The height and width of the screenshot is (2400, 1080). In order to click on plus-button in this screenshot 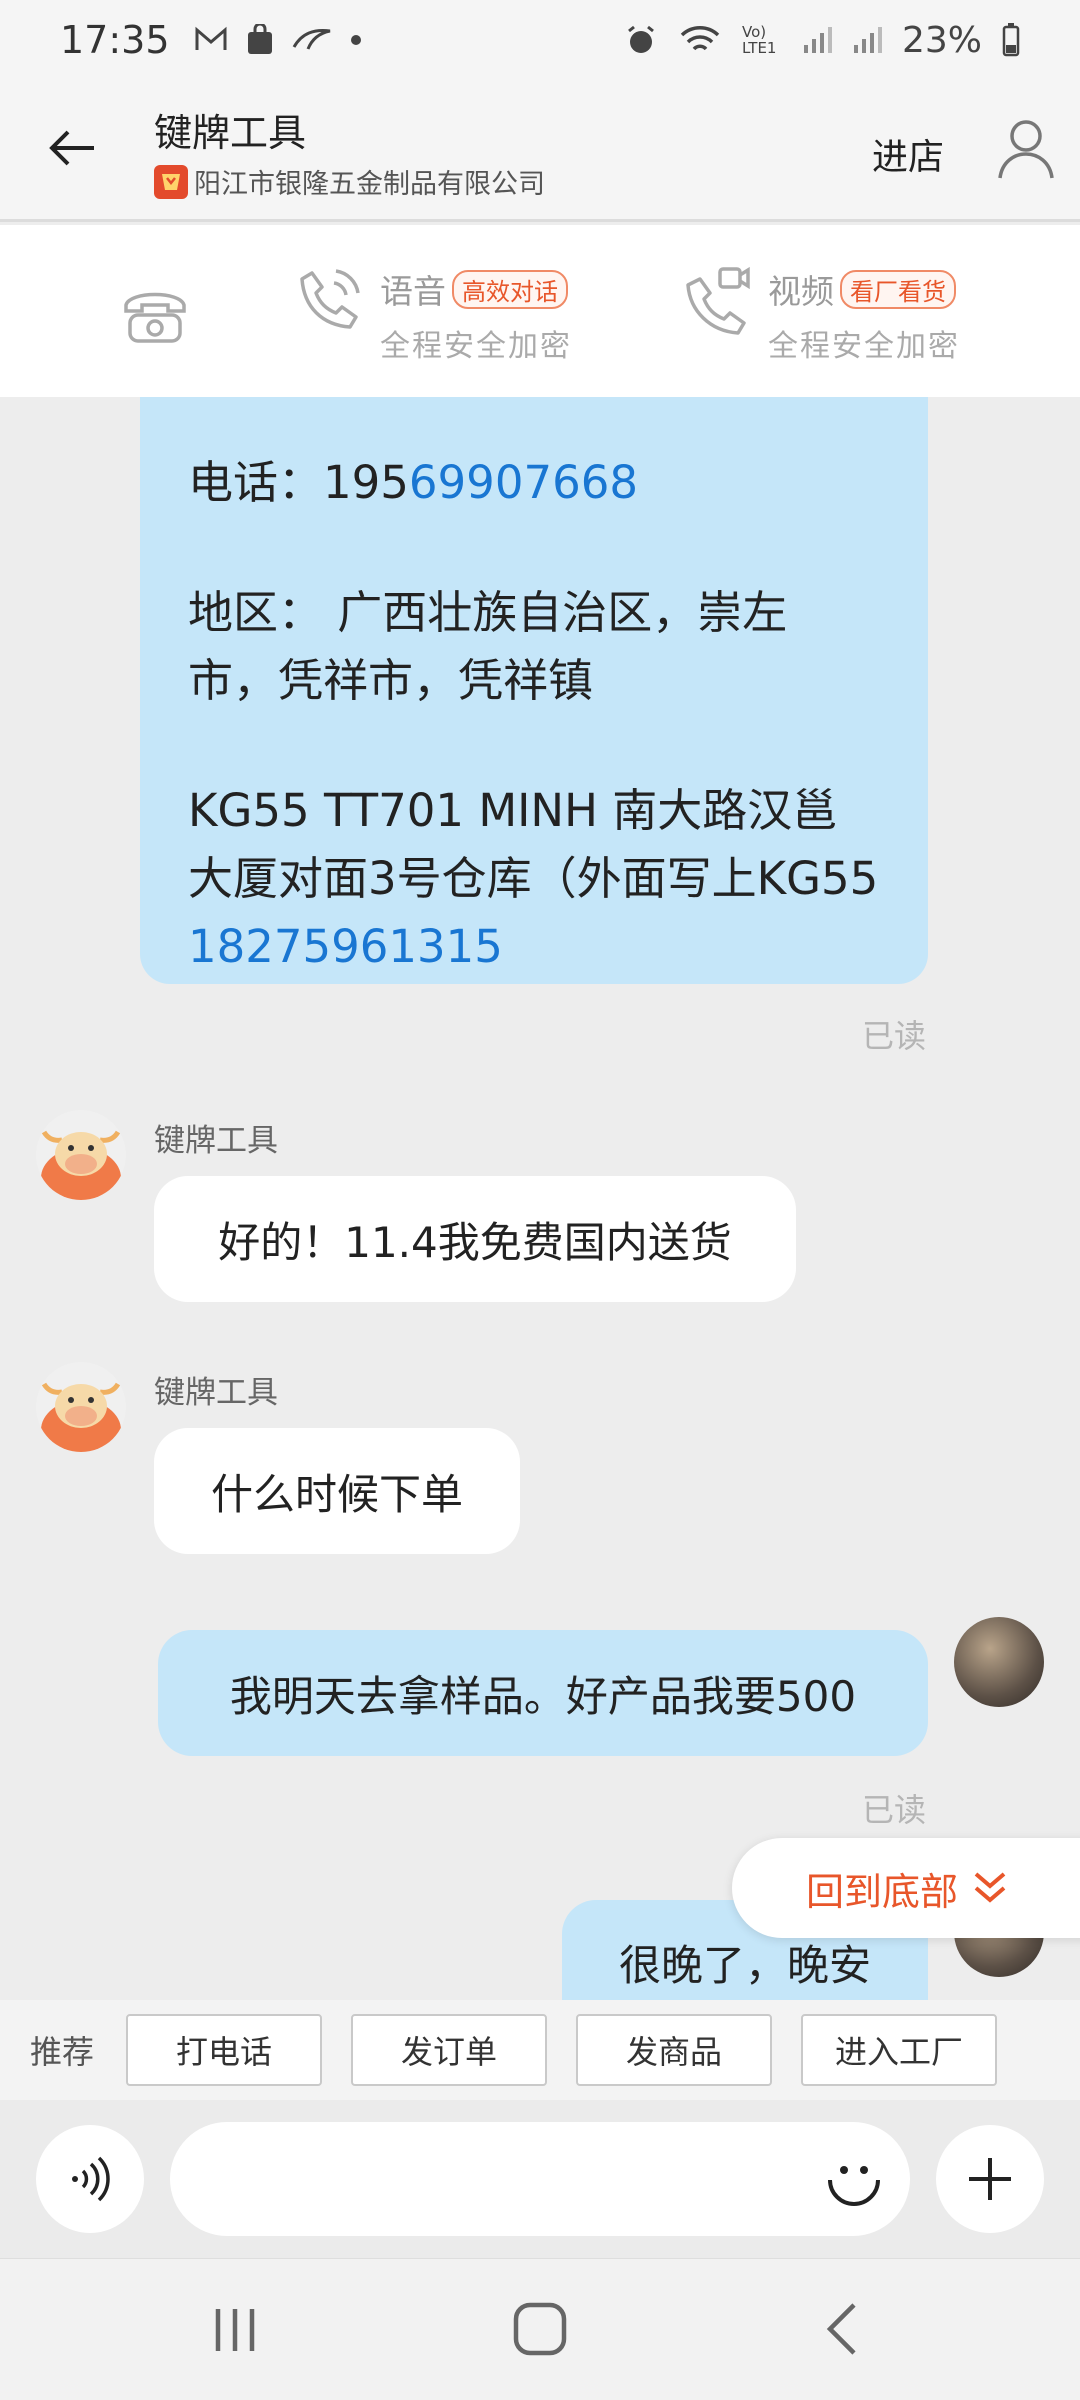, I will do `click(990, 2179)`.